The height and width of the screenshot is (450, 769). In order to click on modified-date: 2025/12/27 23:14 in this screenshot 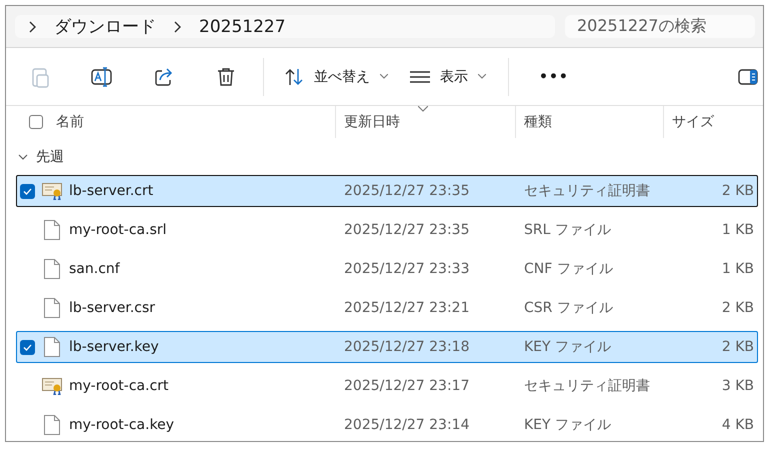, I will do `click(406, 425)`.